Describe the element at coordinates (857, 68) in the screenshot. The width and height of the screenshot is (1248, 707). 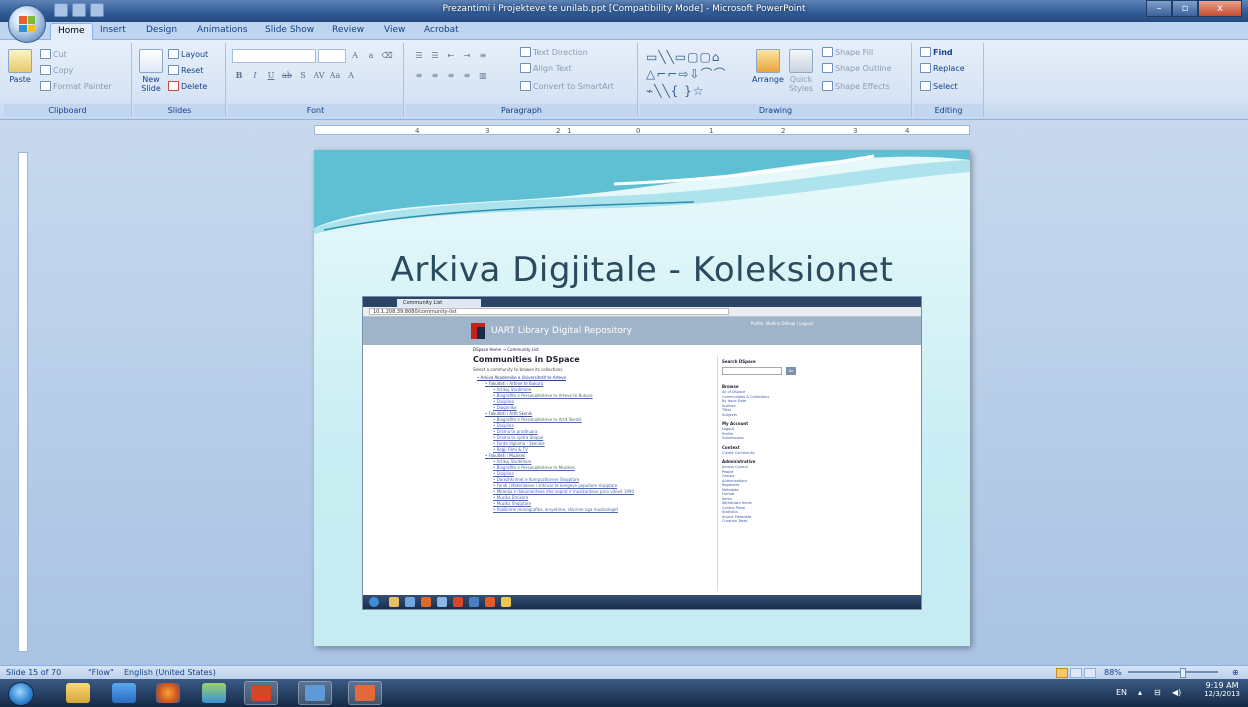
I see `shape-outline-button: Shape Outline` at that location.